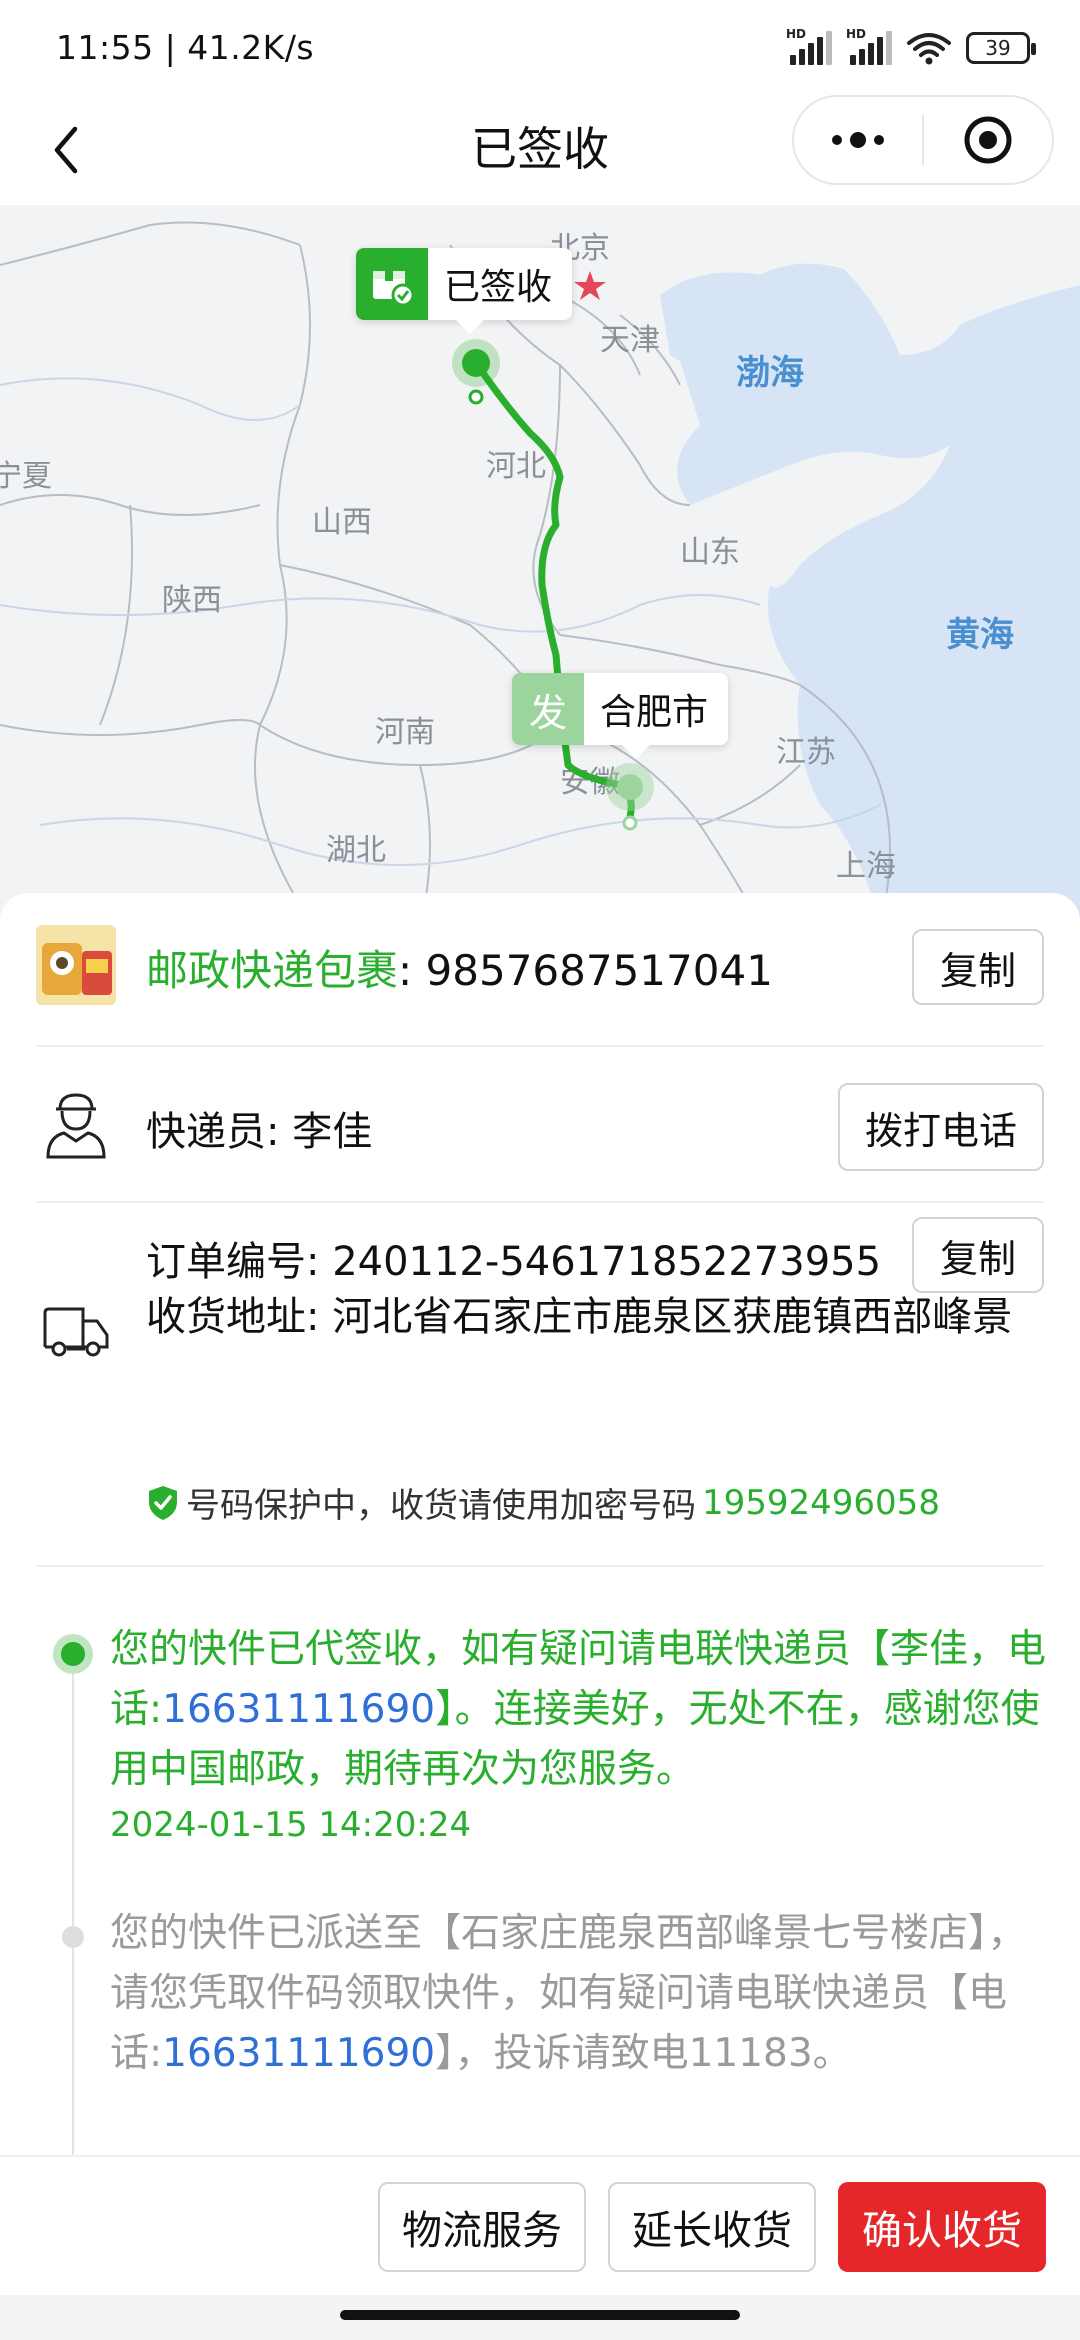 The height and width of the screenshot is (2340, 1080). What do you see at coordinates (392, 284) in the screenshot?
I see `package-signed-icon` at bounding box center [392, 284].